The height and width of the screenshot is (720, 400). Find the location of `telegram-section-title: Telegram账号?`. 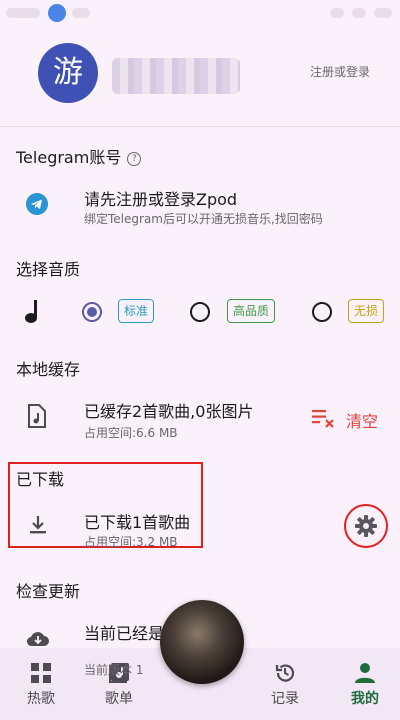

telegram-section-title: Telegram账号? is located at coordinates (79, 156).